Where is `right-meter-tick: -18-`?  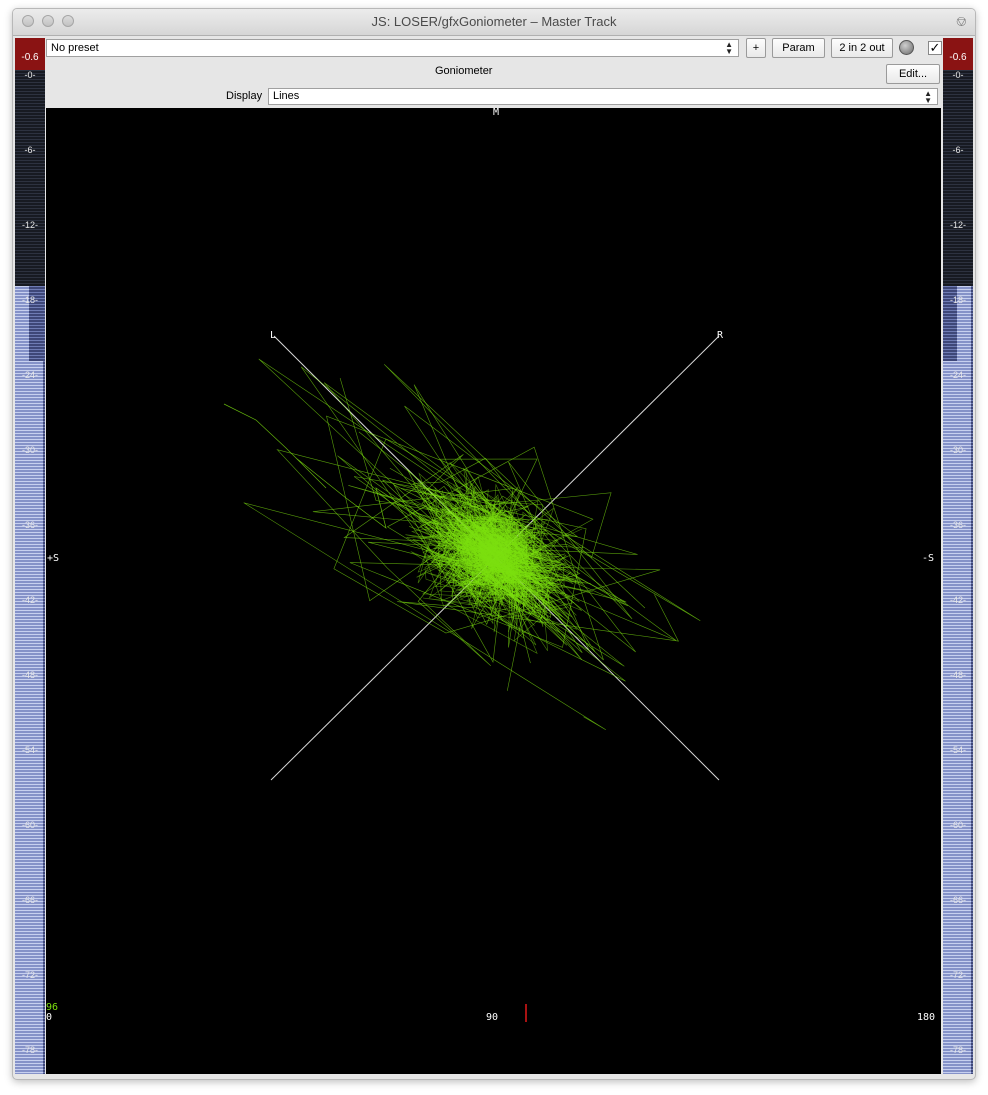 right-meter-tick: -18- is located at coordinates (957, 300).